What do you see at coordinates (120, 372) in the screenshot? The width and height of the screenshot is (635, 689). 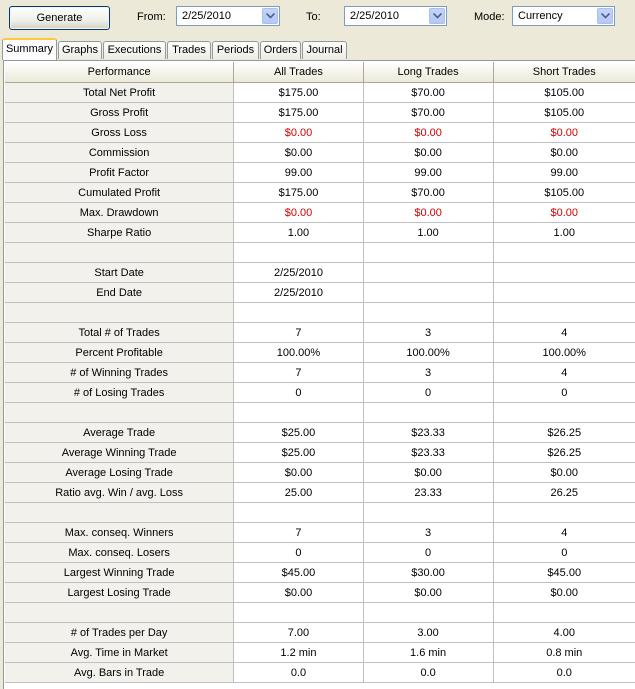 I see `row-label: # of Winning Trades` at bounding box center [120, 372].